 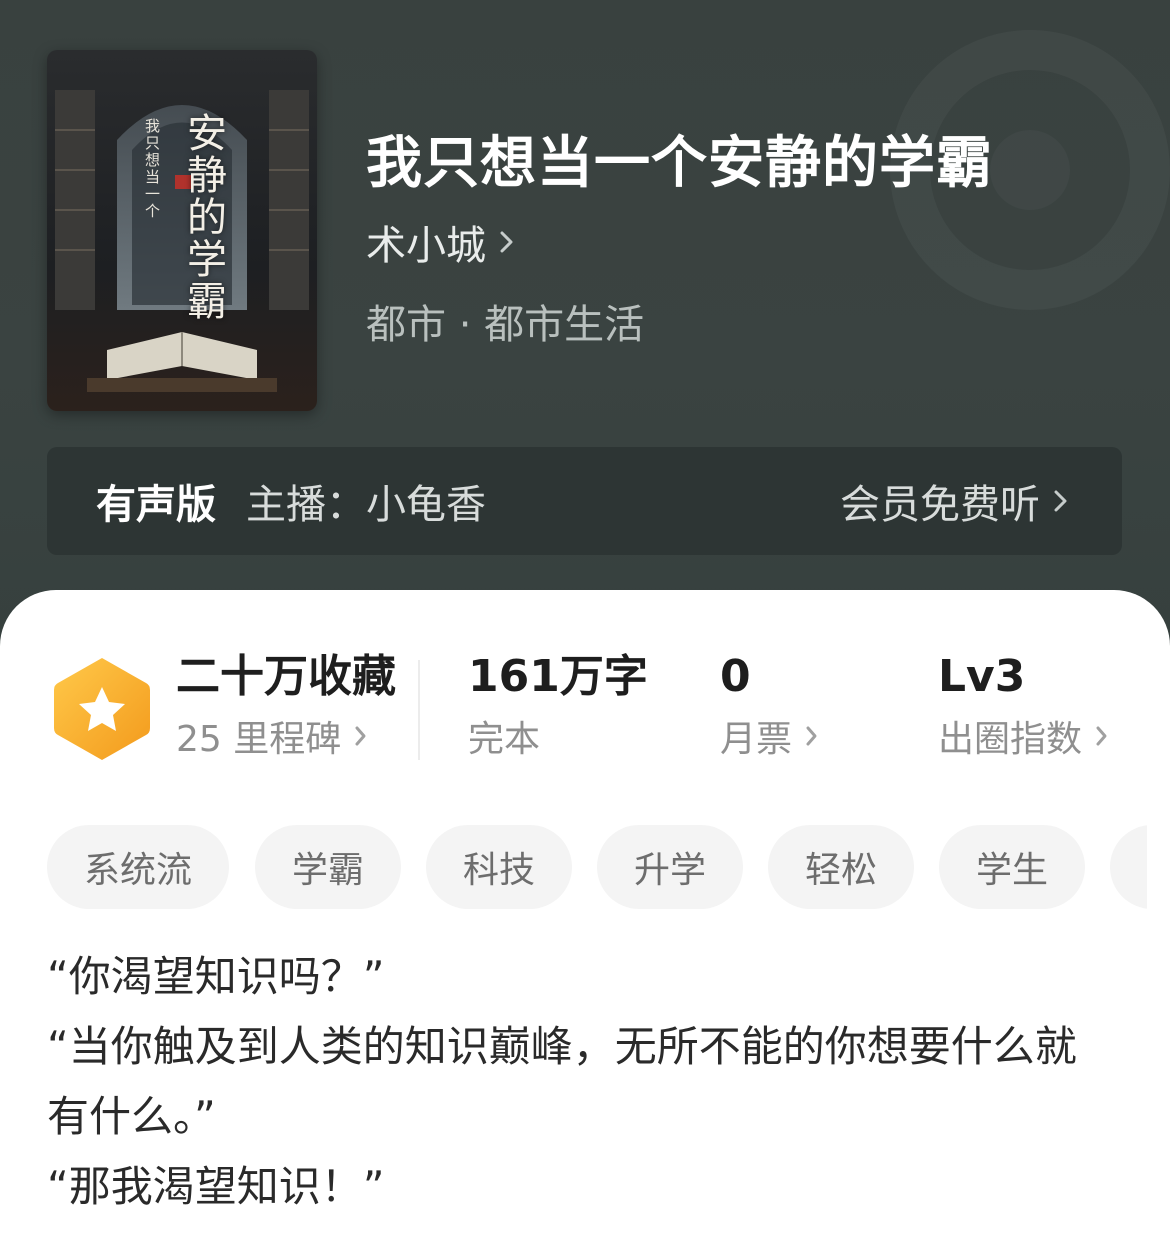 I want to click on audio-version-bar: 有声版 主播：小龟香 会员免费听, so click(x=584, y=501).